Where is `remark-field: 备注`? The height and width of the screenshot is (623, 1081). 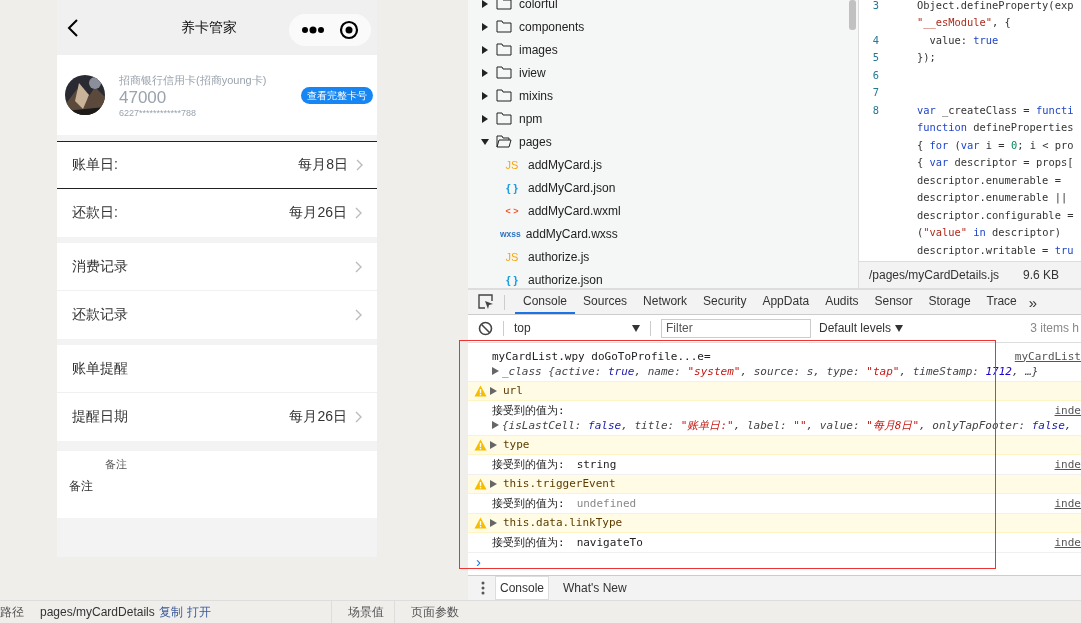 remark-field: 备注 is located at coordinates (217, 486).